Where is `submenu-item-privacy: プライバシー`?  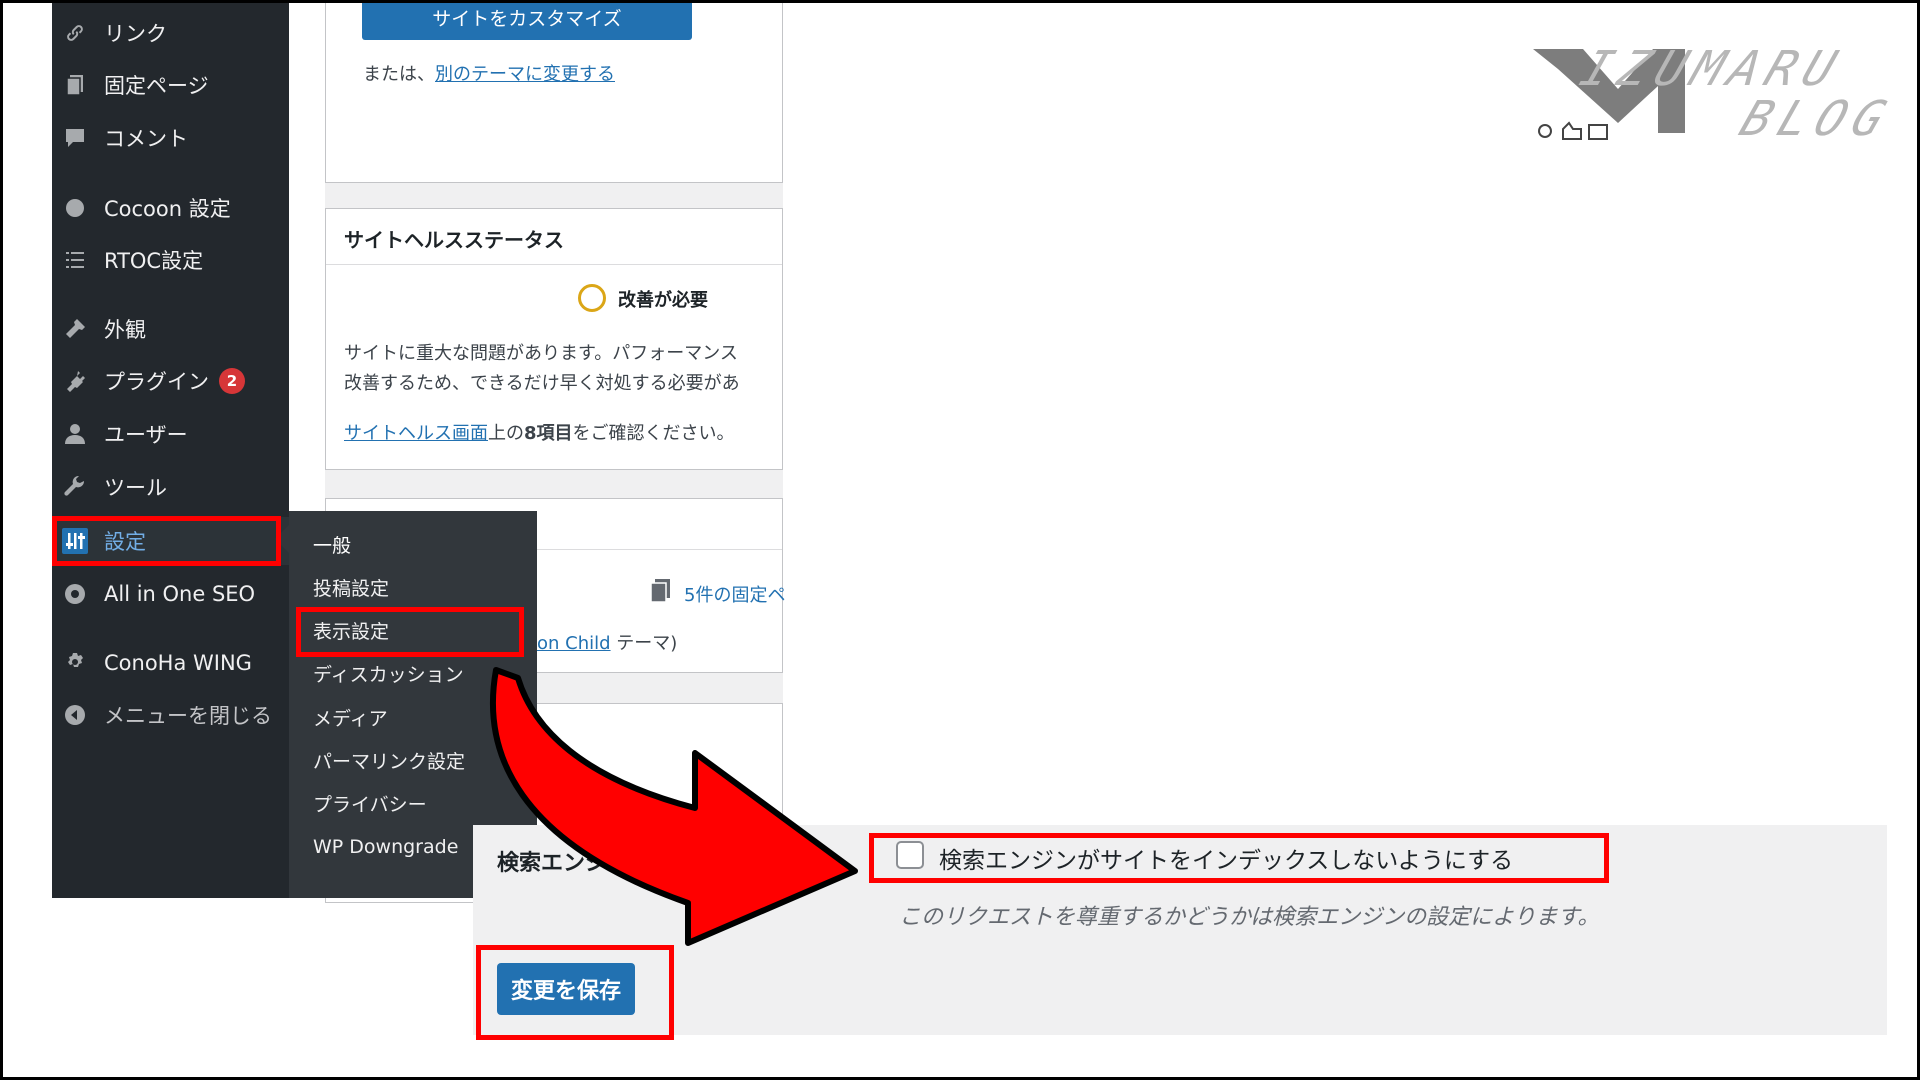 submenu-item-privacy: プライバシー is located at coordinates (370, 803).